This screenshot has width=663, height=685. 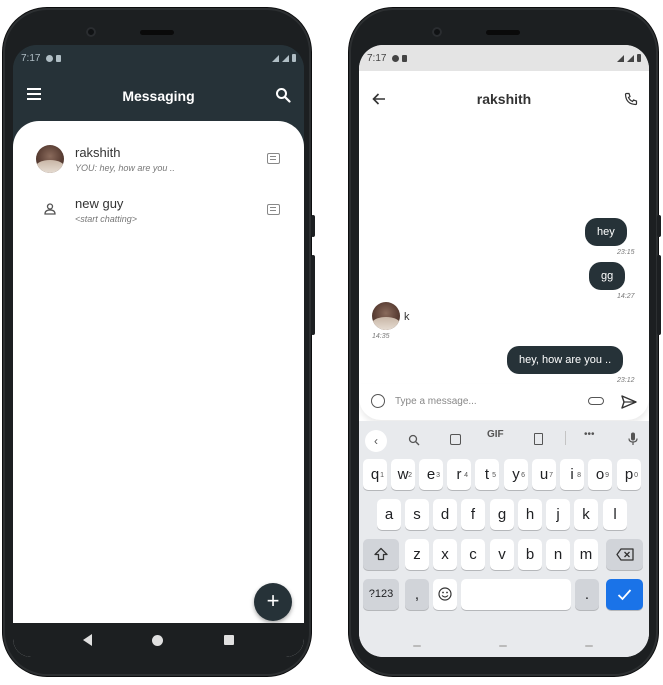 What do you see at coordinates (596, 401) in the screenshot?
I see `attach-icon` at bounding box center [596, 401].